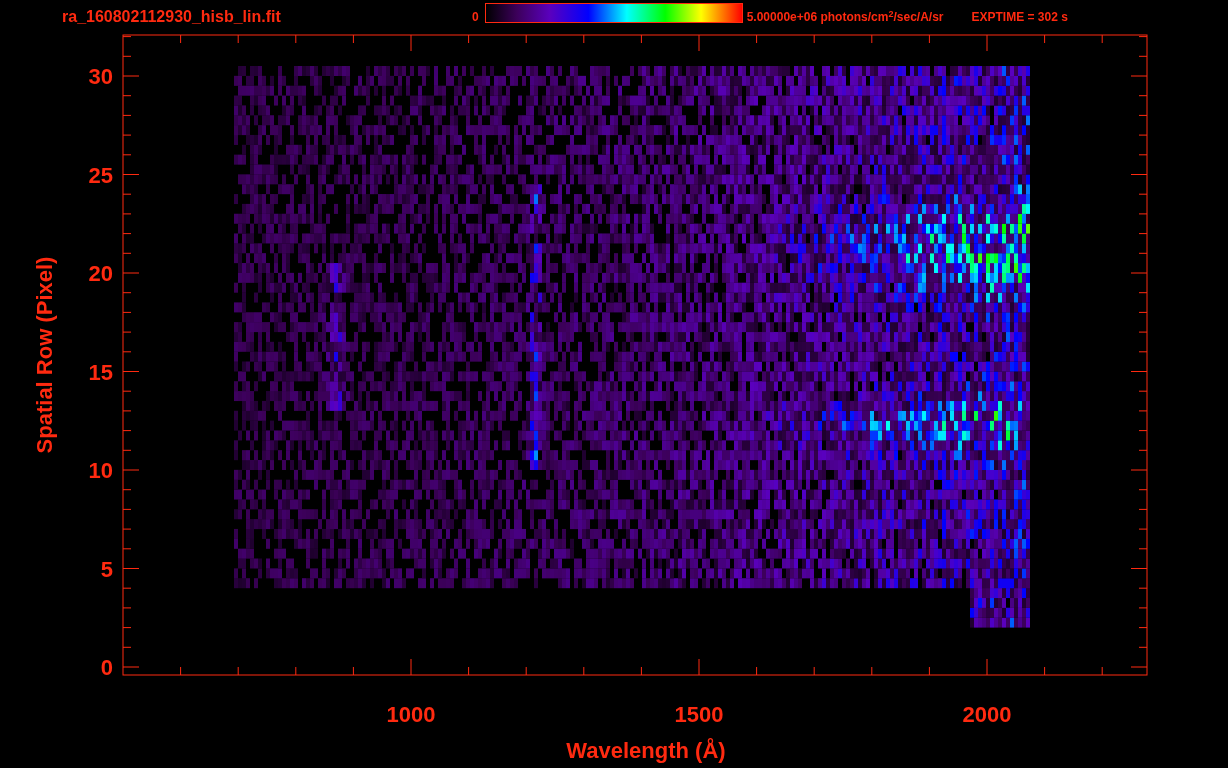 The height and width of the screenshot is (768, 1228). I want to click on y-tick-label: 5, so click(106, 569).